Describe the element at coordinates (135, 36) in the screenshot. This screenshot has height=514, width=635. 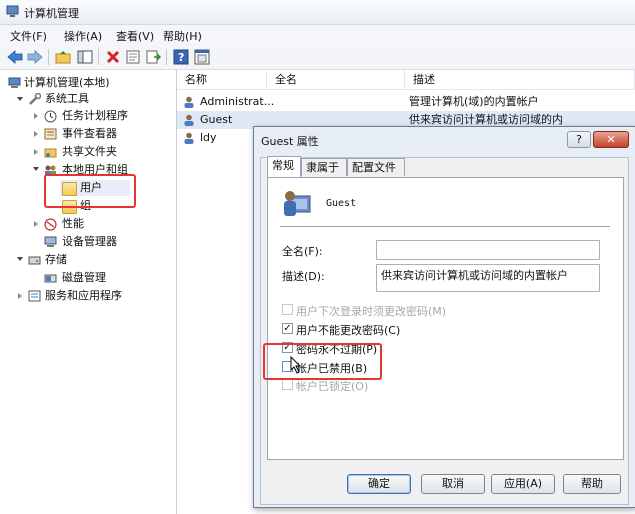
I see `menu-view: 查看(V)` at that location.